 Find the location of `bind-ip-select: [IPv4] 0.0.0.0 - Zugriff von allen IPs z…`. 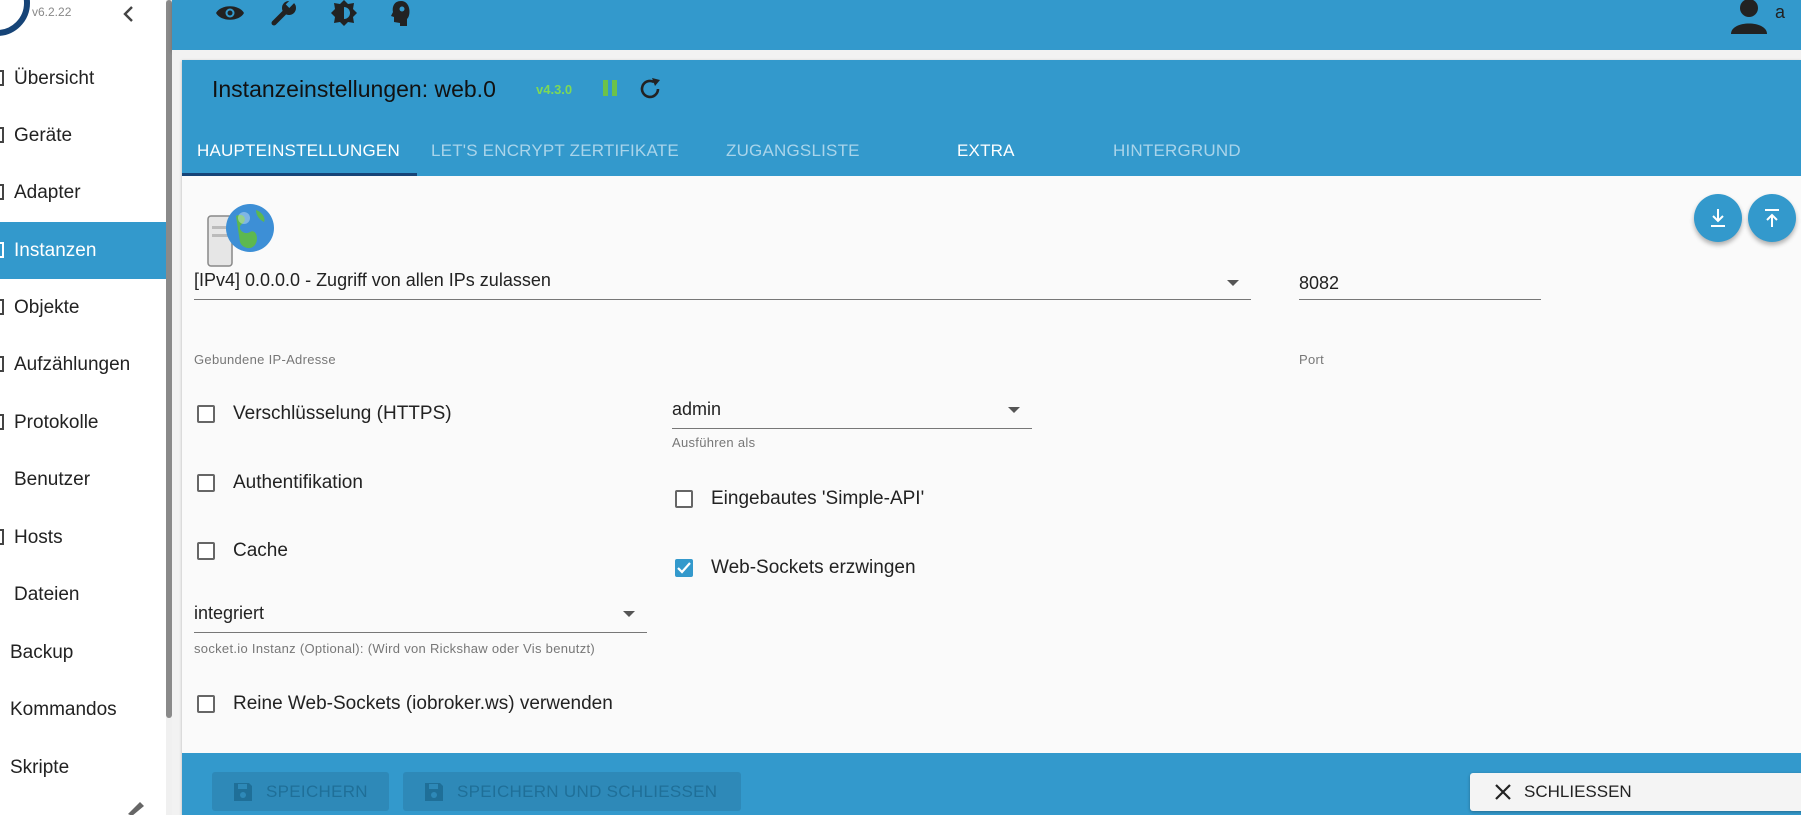

bind-ip-select: [IPv4] 0.0.0.0 - Zugriff von allen IPs z… is located at coordinates (722, 284).